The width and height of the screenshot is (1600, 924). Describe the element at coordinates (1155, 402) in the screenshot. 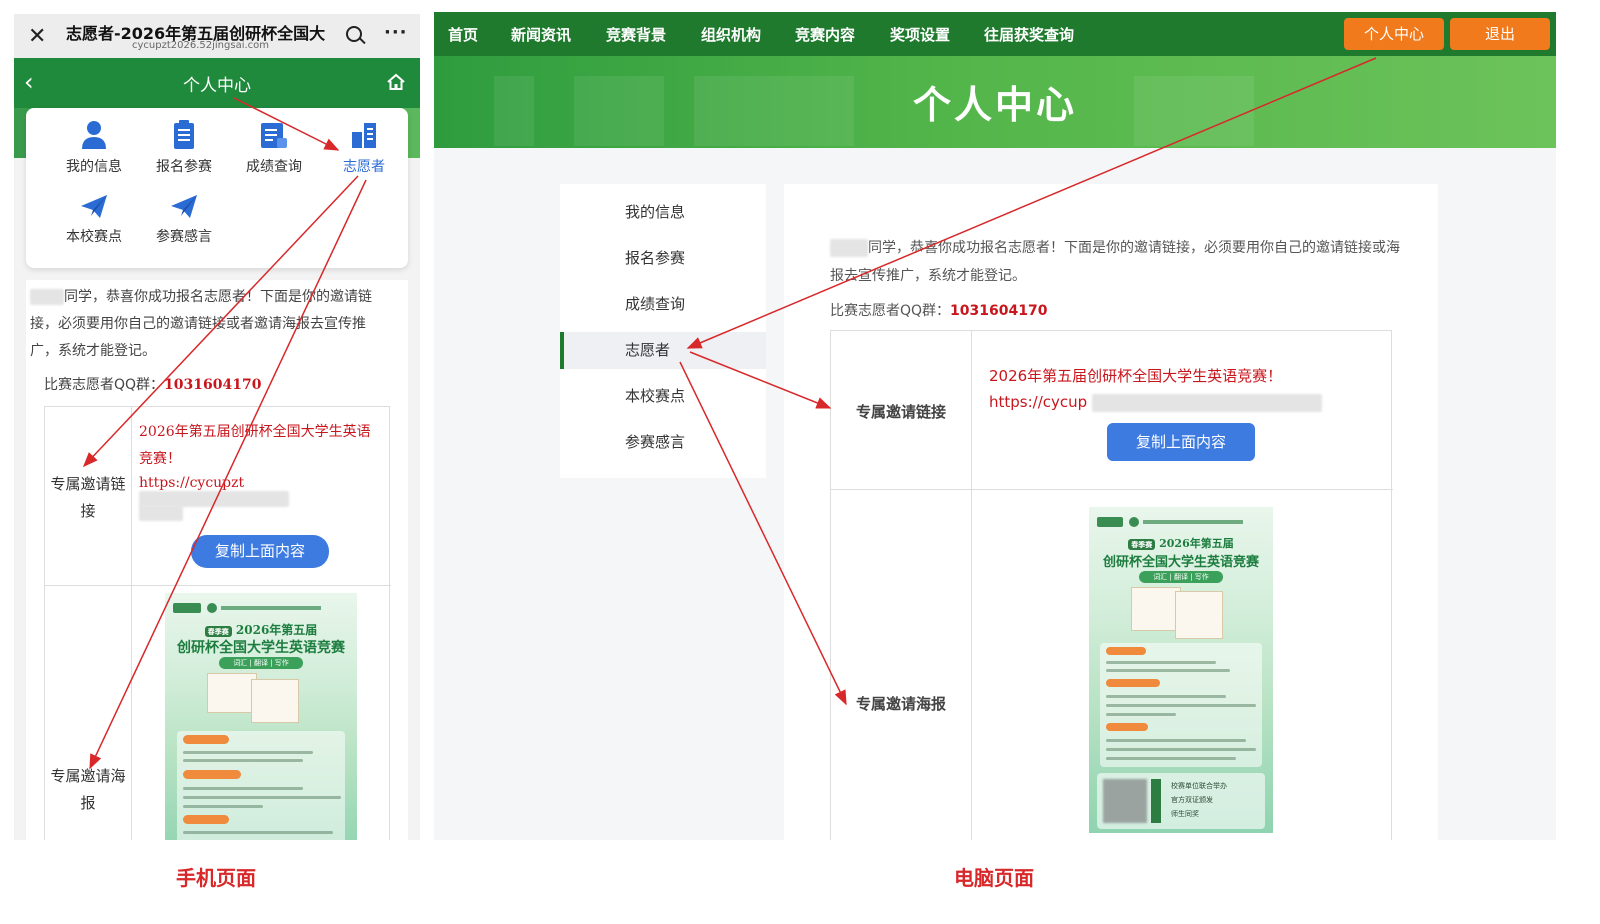

I see `invite-url: https://cycup` at that location.